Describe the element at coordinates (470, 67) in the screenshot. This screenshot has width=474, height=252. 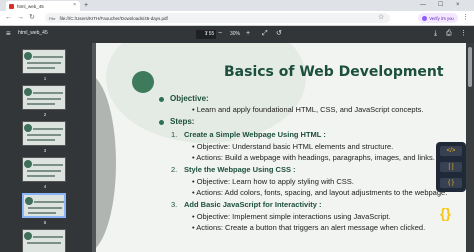
I see `scroll-thumb` at that location.